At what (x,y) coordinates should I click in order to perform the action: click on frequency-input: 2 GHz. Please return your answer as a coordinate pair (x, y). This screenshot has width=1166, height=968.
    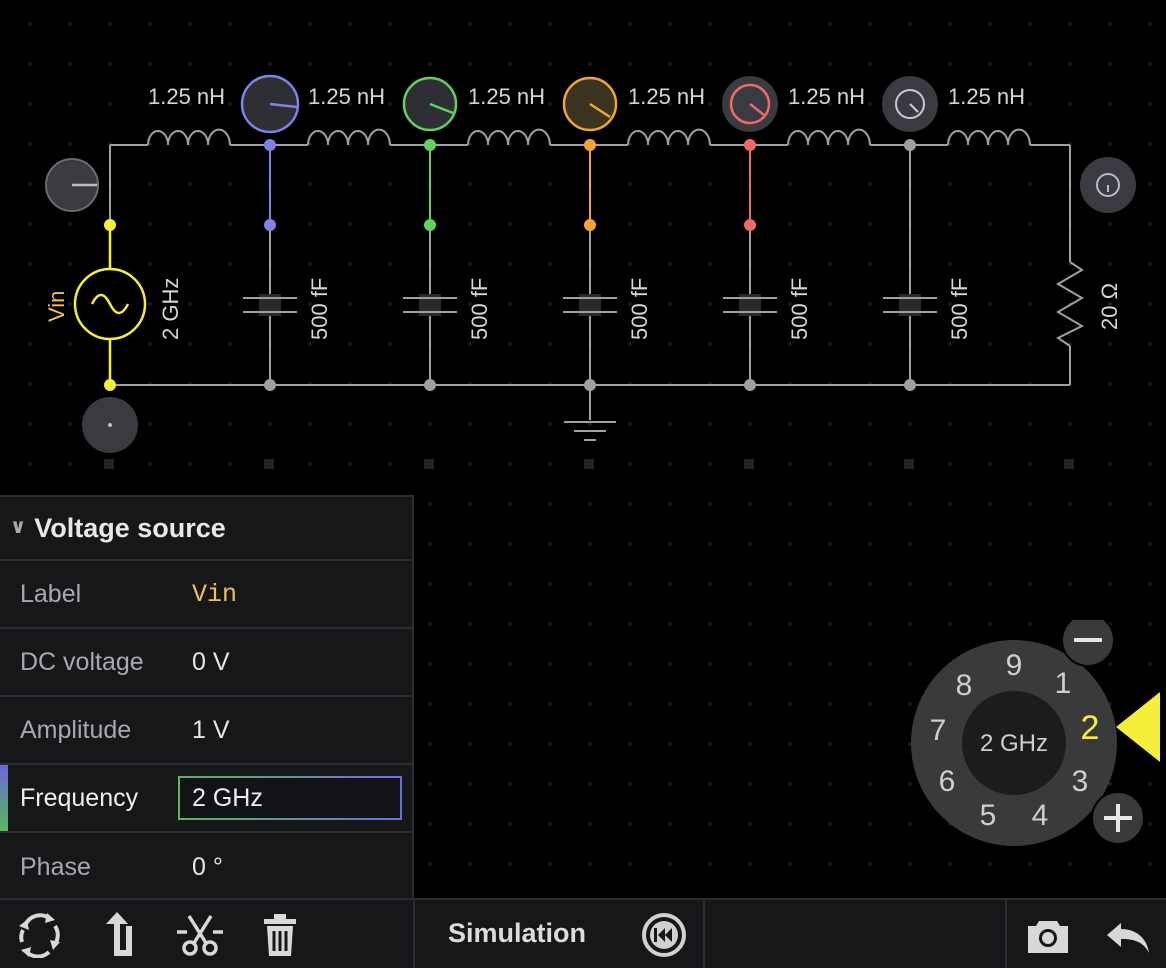
    Looking at the image, I should click on (290, 798).